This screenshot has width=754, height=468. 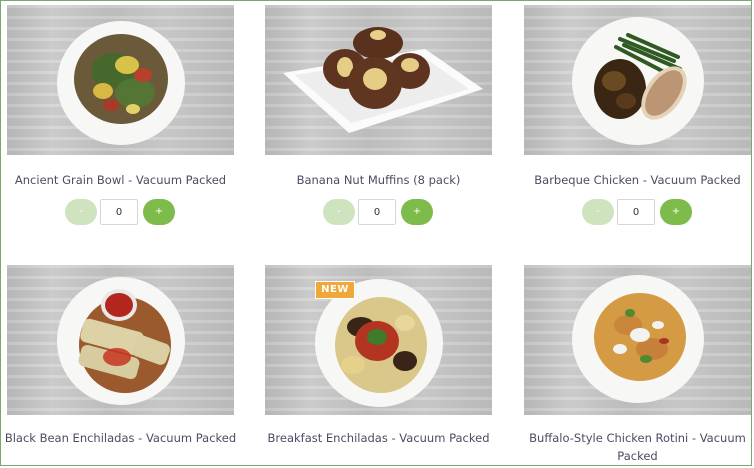 I want to click on product-image-black-bean-enchiladas, so click(x=120, y=340).